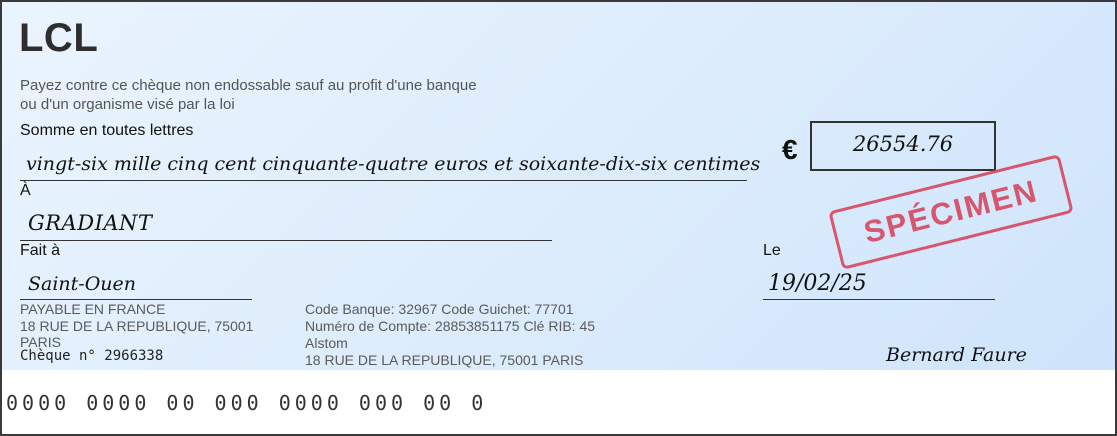 The height and width of the screenshot is (436, 1117). I want to click on payable-line-1: PAYABLE EN FRANCE, so click(93, 309).